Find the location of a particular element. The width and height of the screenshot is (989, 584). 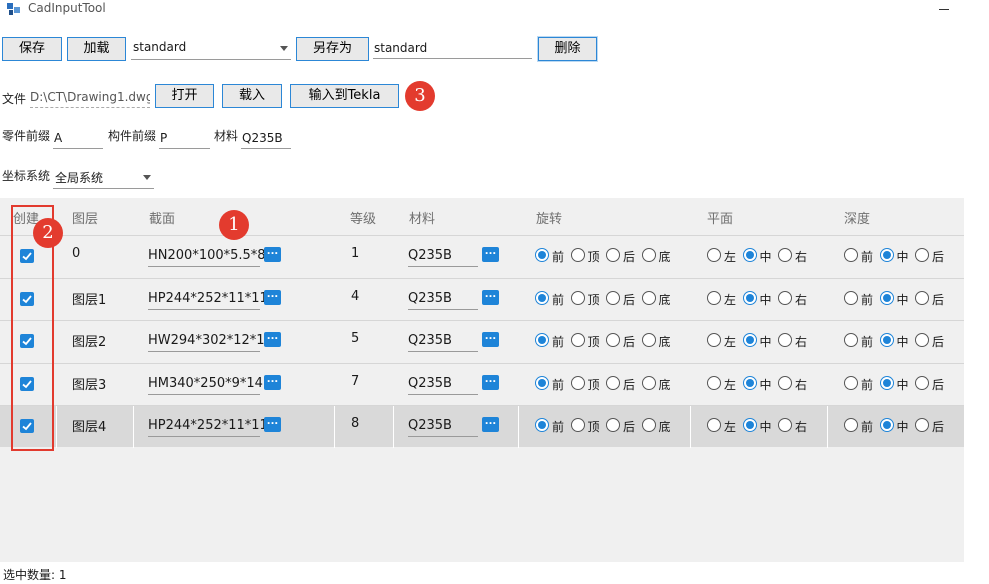

column-header-grade: 等级 is located at coordinates (363, 217).